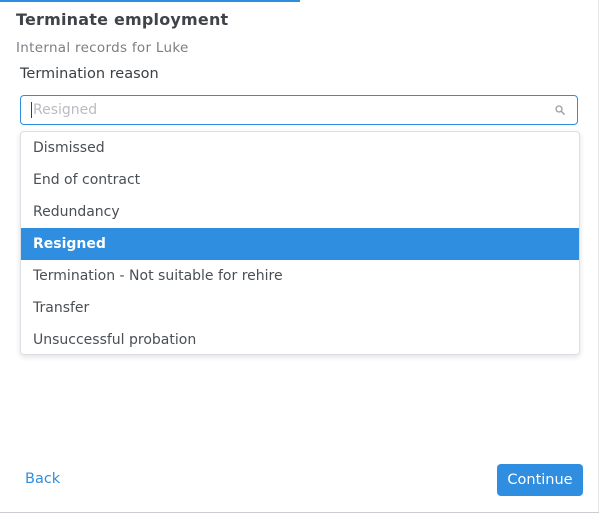  Describe the element at coordinates (300, 339) in the screenshot. I see `option-unsuccessful-probation: Unsuccessful probation` at that location.